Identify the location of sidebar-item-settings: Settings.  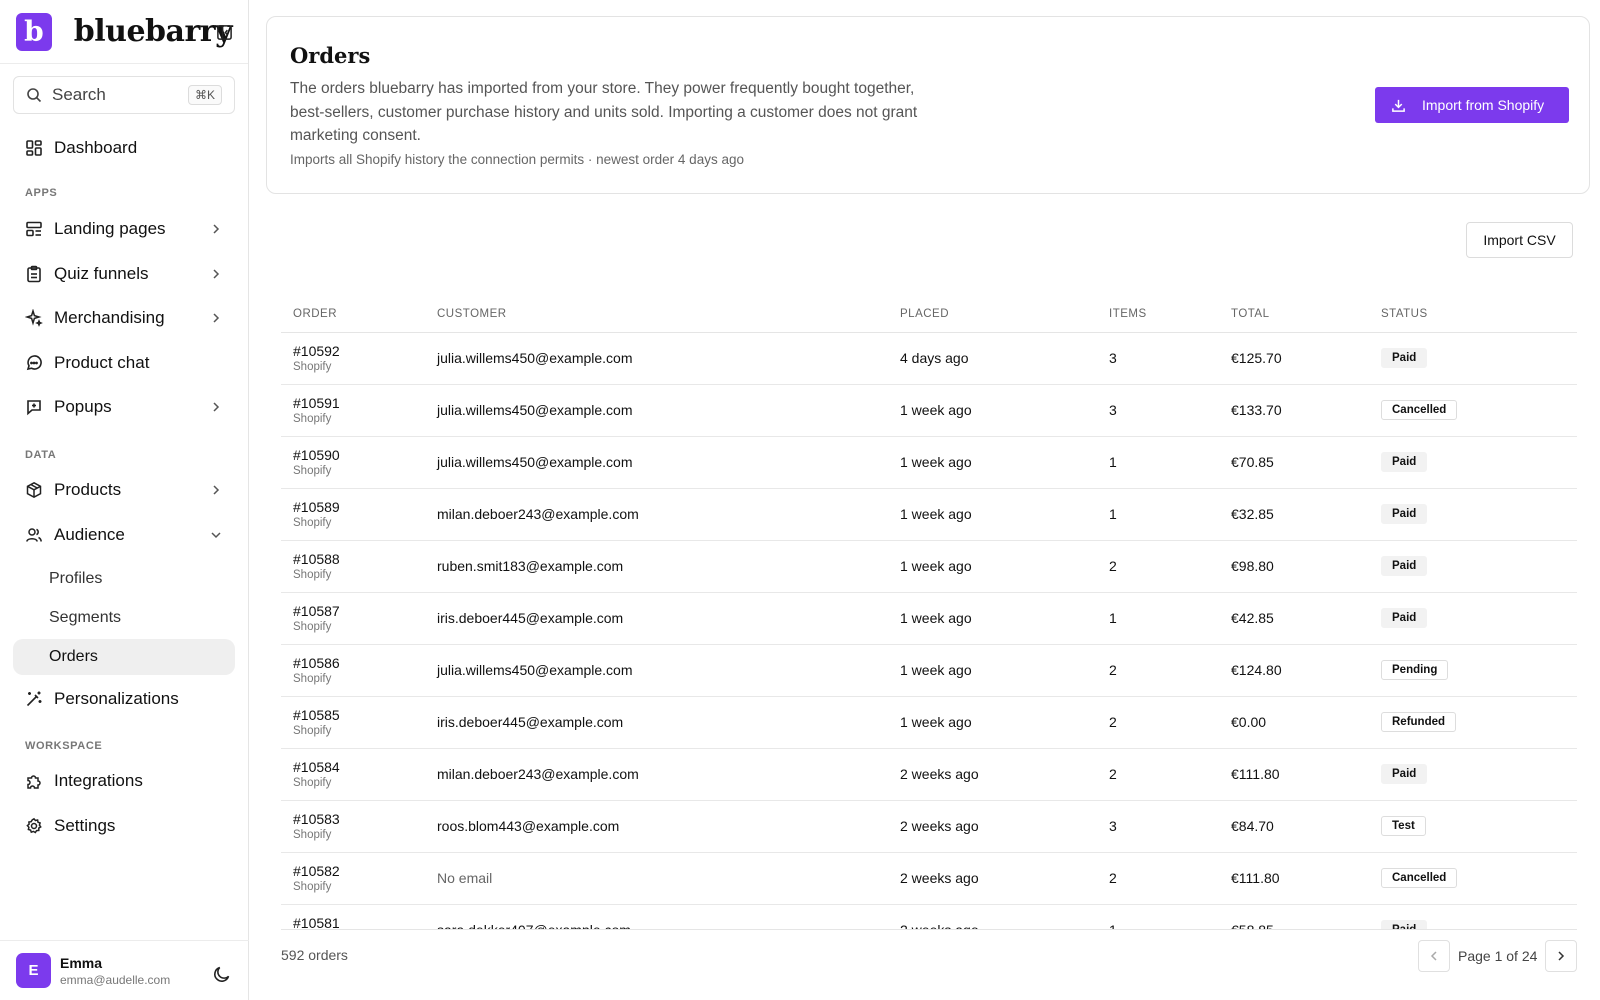
(124, 826).